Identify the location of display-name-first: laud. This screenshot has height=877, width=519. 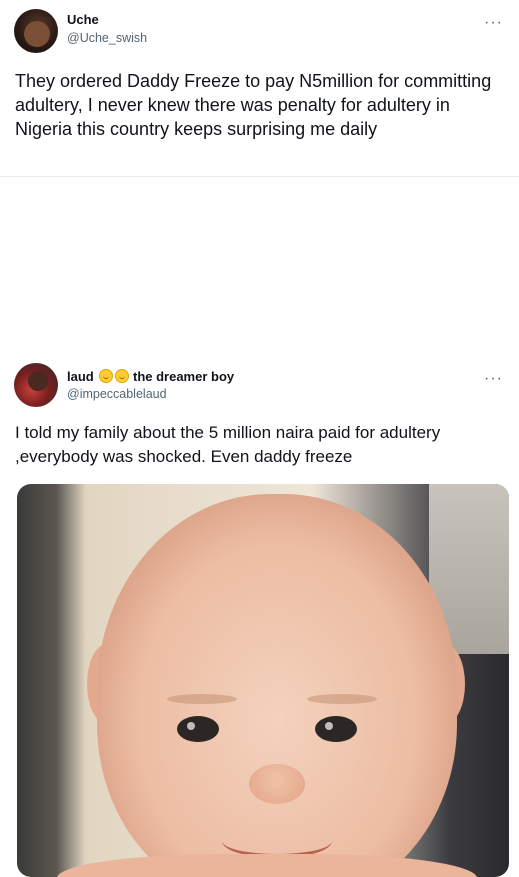
(80, 376).